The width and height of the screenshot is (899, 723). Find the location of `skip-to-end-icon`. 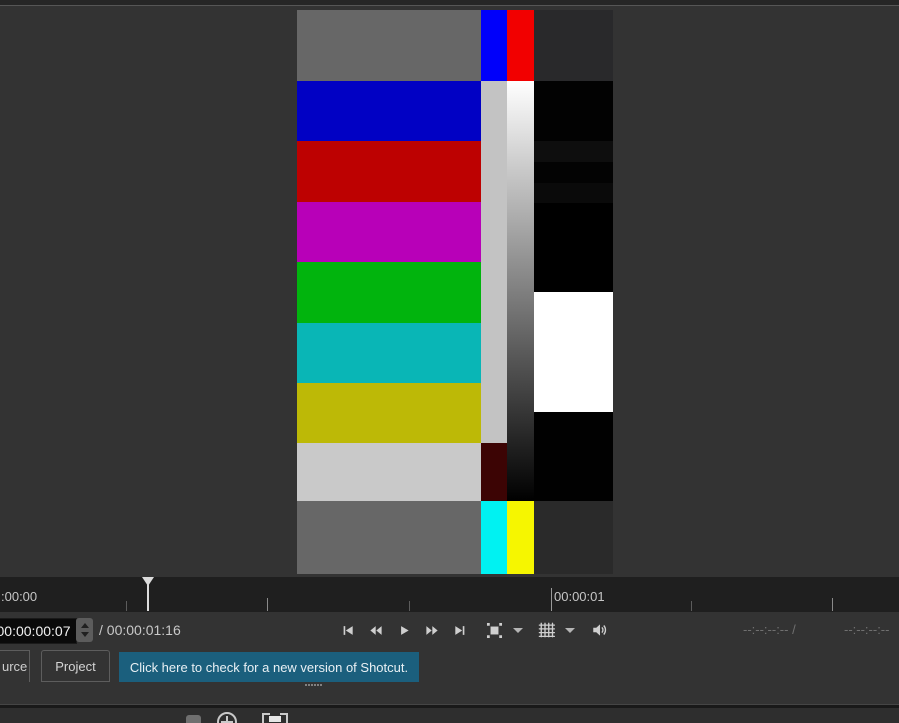

skip-to-end-icon is located at coordinates (460, 630).